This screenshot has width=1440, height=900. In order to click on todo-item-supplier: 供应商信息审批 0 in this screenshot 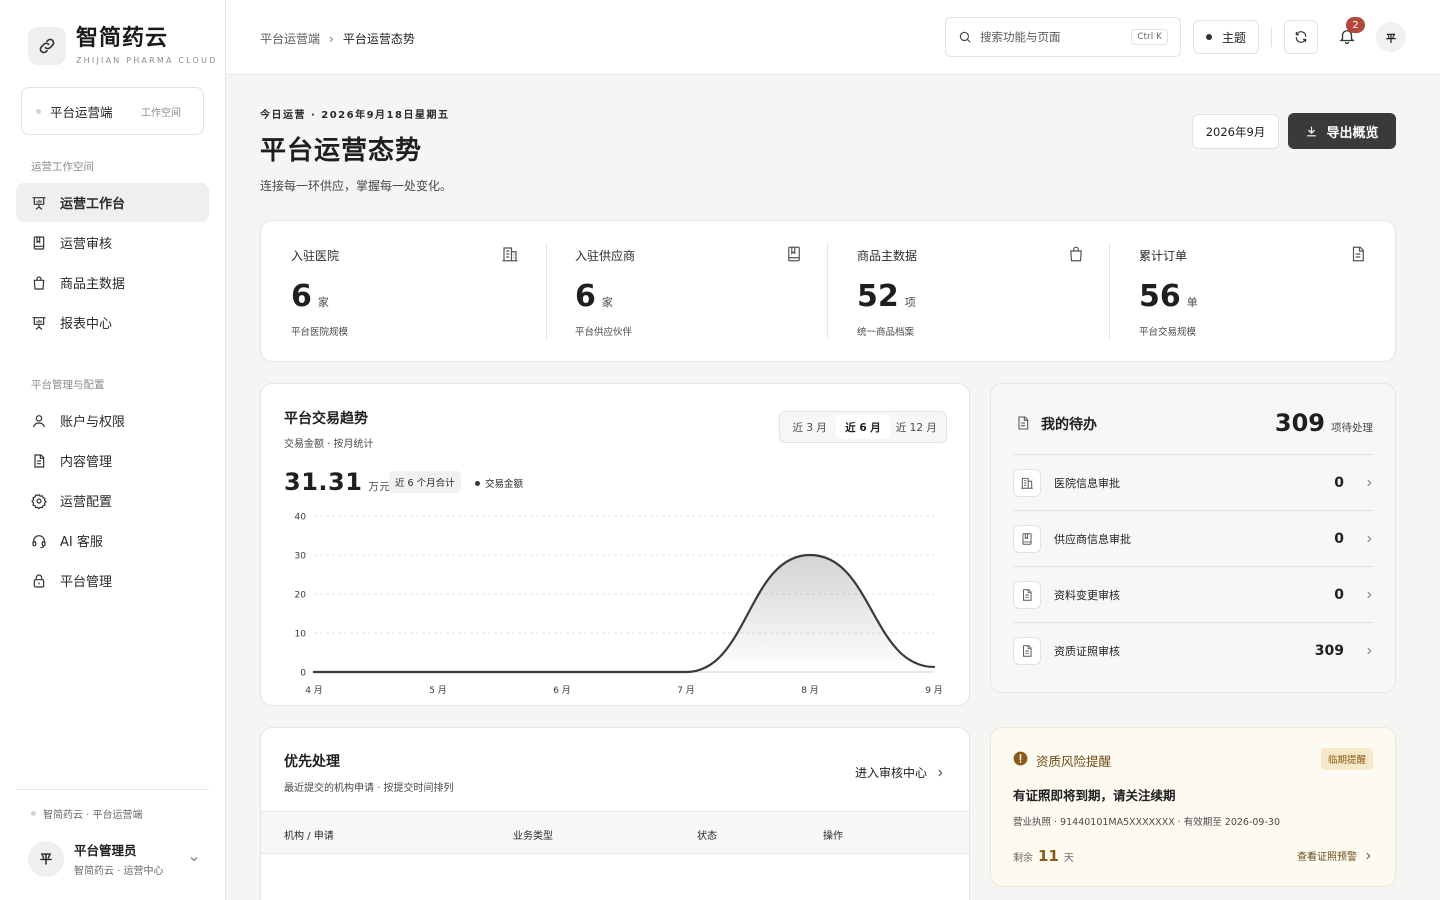, I will do `click(1193, 538)`.